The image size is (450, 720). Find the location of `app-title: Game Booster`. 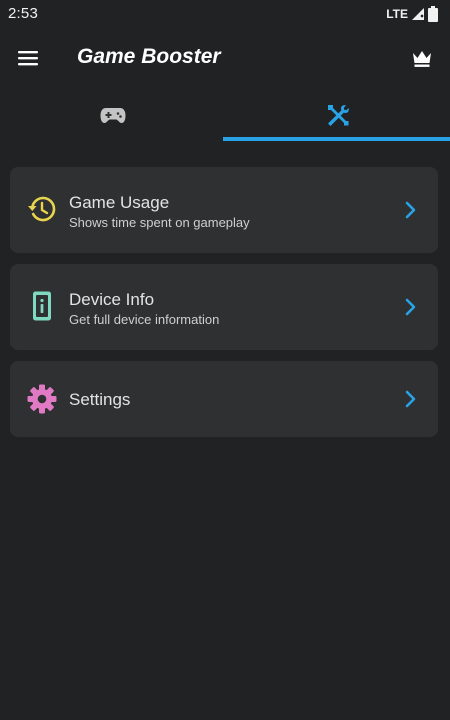

app-title: Game Booster is located at coordinates (149, 56).